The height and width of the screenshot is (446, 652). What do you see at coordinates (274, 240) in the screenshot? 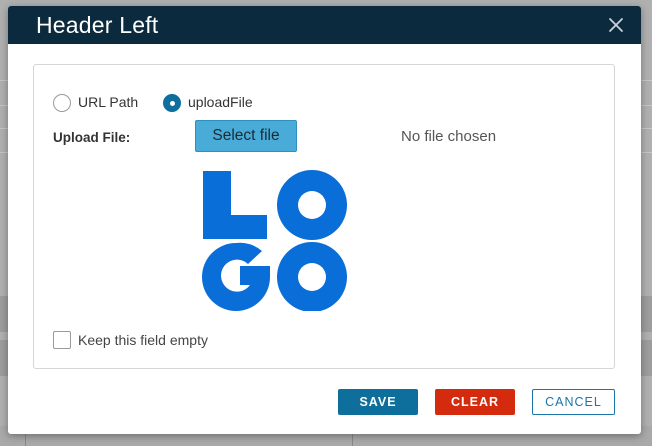
I see `logo-preview-image` at bounding box center [274, 240].